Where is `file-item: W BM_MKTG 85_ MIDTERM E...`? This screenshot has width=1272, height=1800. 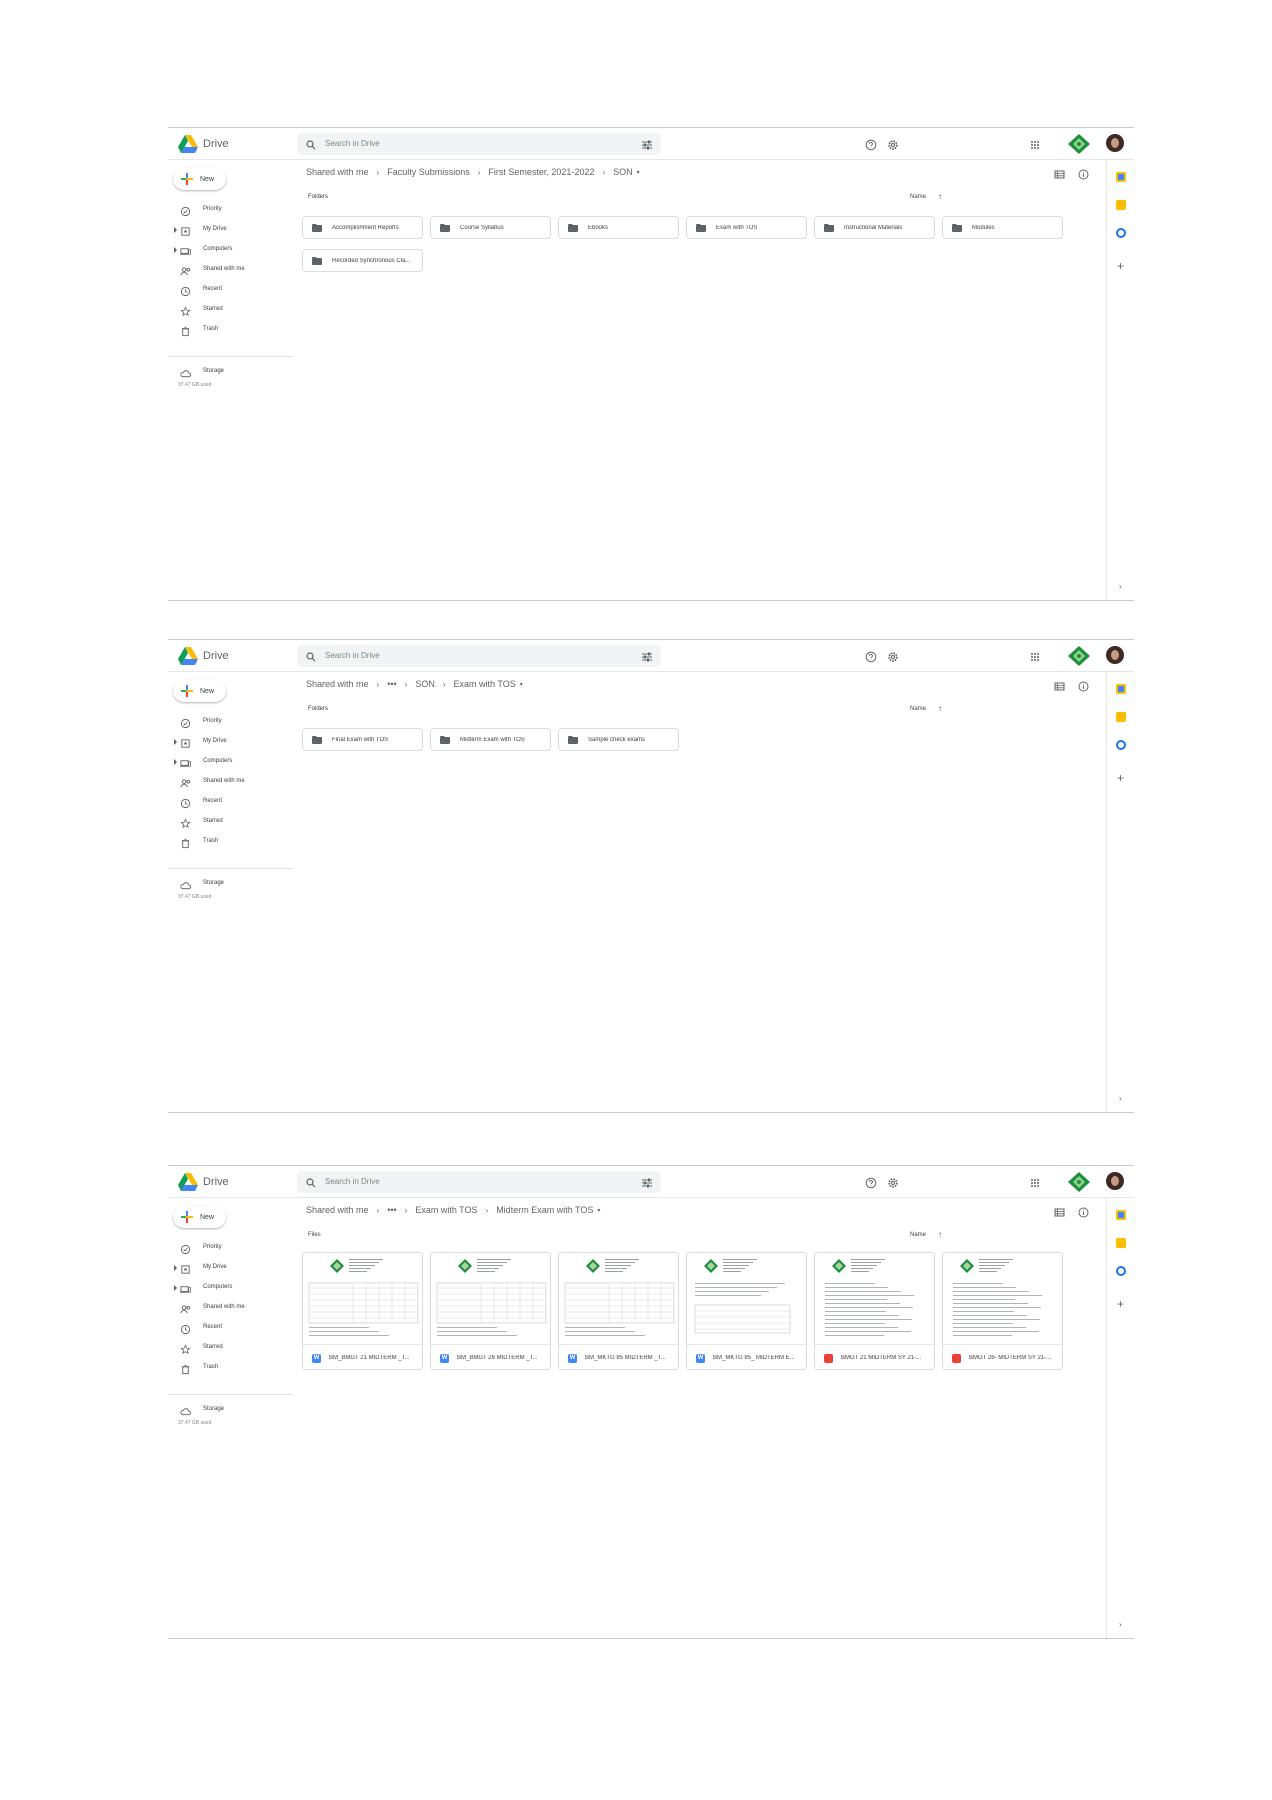
file-item: W BM_MKTG 85_ MIDTERM E... is located at coordinates (746, 1311).